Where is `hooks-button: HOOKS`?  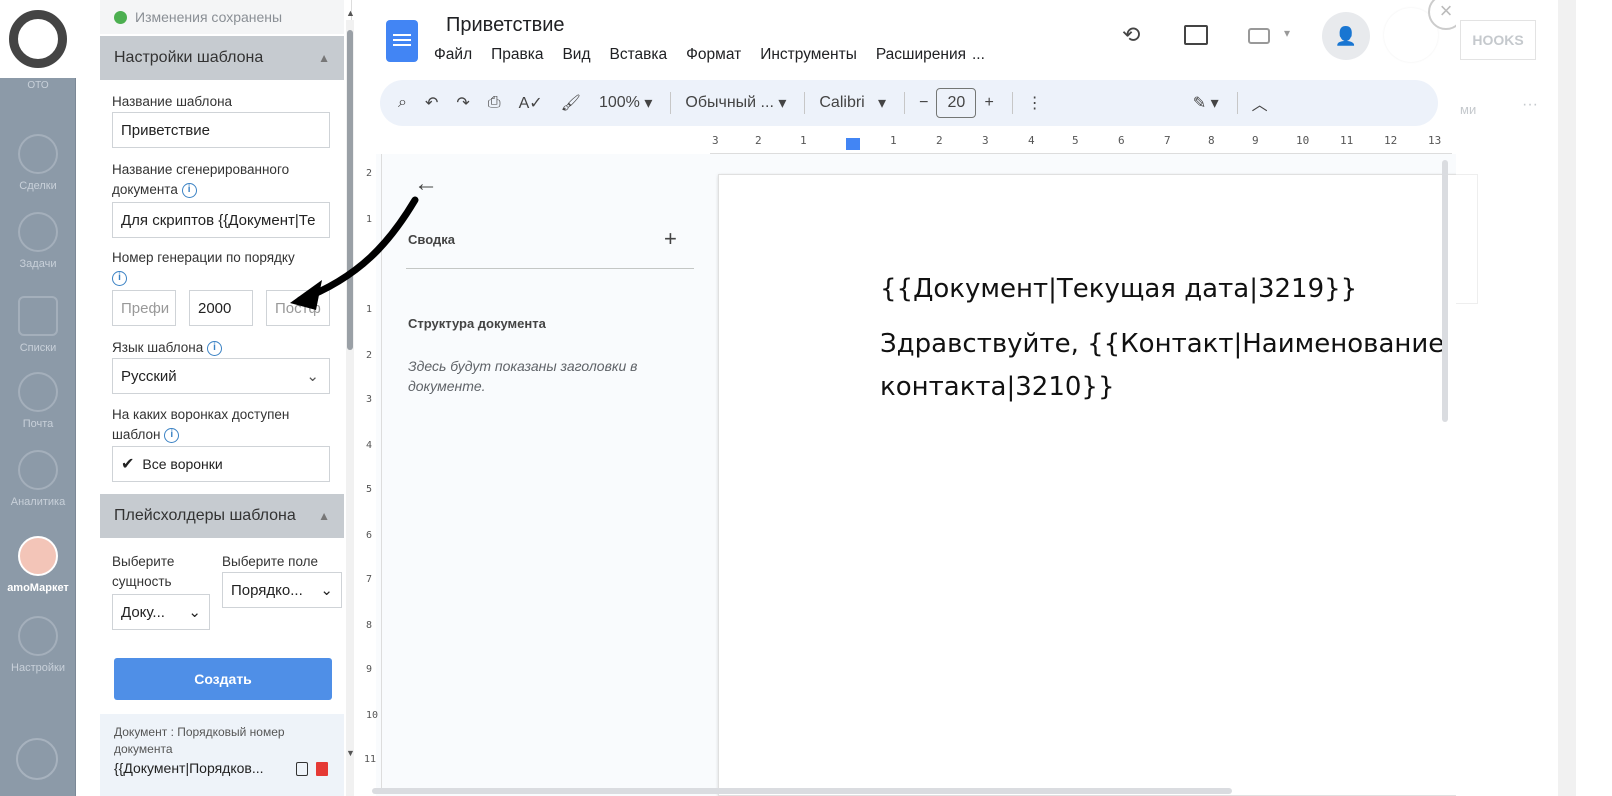
hooks-button: HOOKS is located at coordinates (1498, 40).